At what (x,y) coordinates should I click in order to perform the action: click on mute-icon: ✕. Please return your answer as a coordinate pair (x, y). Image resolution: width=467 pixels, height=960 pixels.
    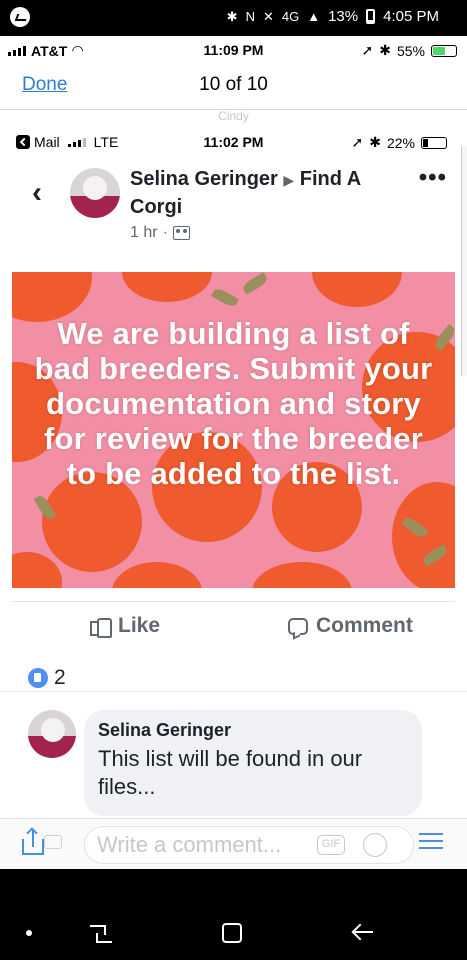
    Looking at the image, I should click on (268, 16).